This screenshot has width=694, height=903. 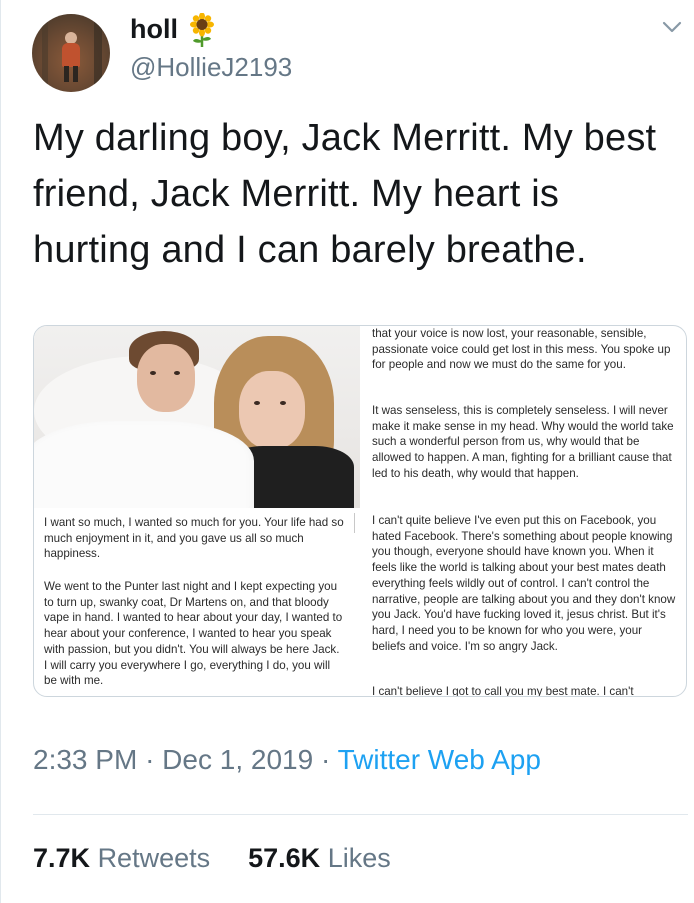 I want to click on sunflower-emoji-icon, so click(x=202, y=30).